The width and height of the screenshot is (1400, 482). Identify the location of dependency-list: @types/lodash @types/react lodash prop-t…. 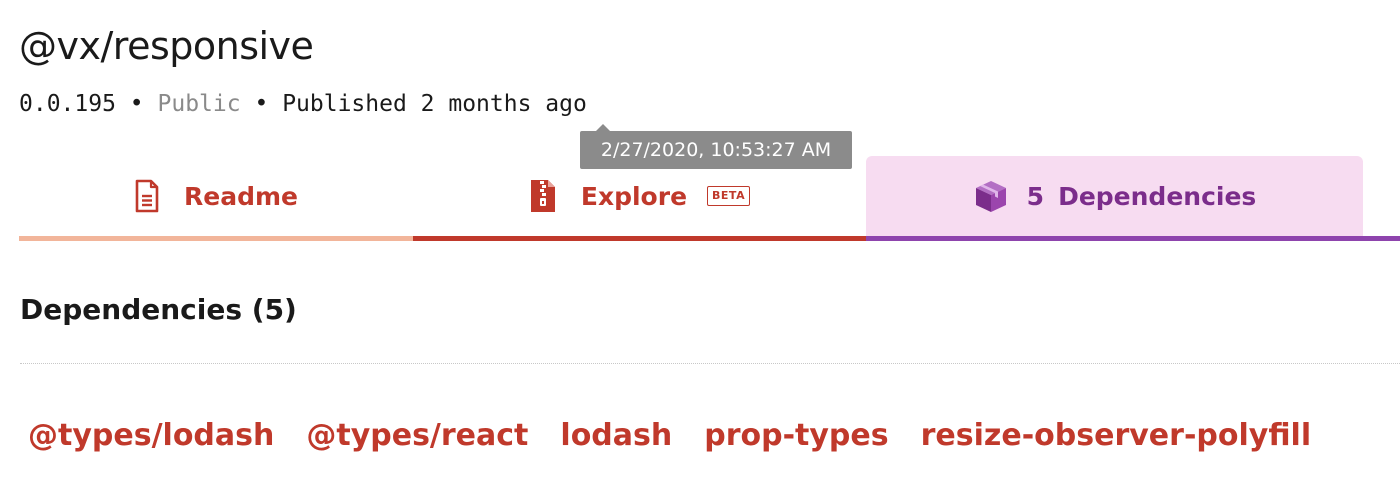
(669, 436).